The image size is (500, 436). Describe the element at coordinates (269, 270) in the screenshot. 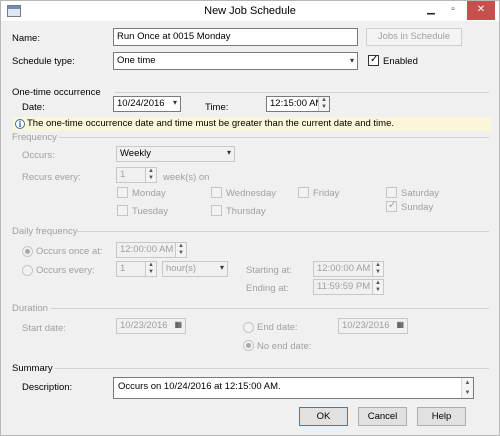

I see `starting-at-label: Starting at:` at that location.